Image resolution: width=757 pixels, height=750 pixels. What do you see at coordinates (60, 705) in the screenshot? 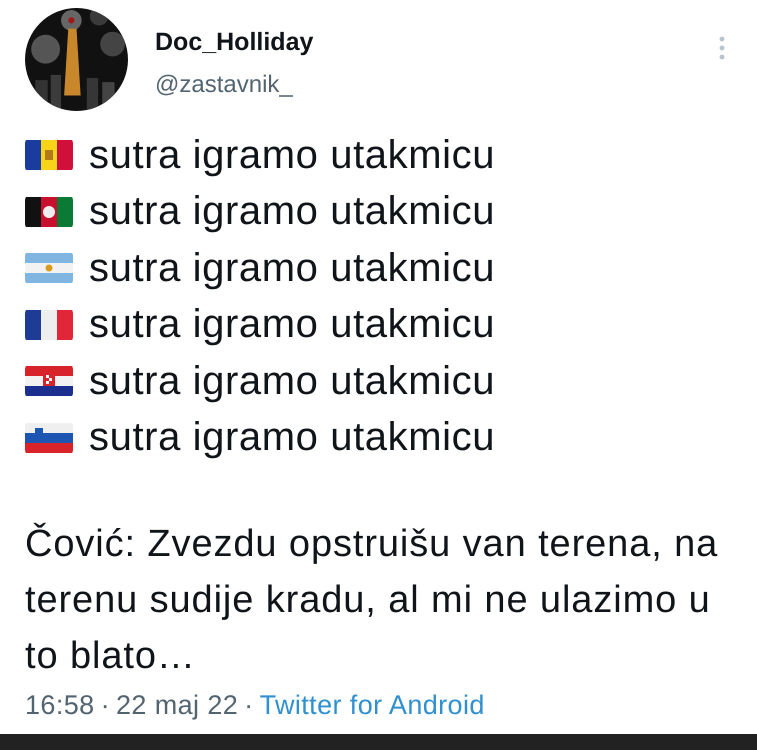
I see `tweet-time: 16:58` at bounding box center [60, 705].